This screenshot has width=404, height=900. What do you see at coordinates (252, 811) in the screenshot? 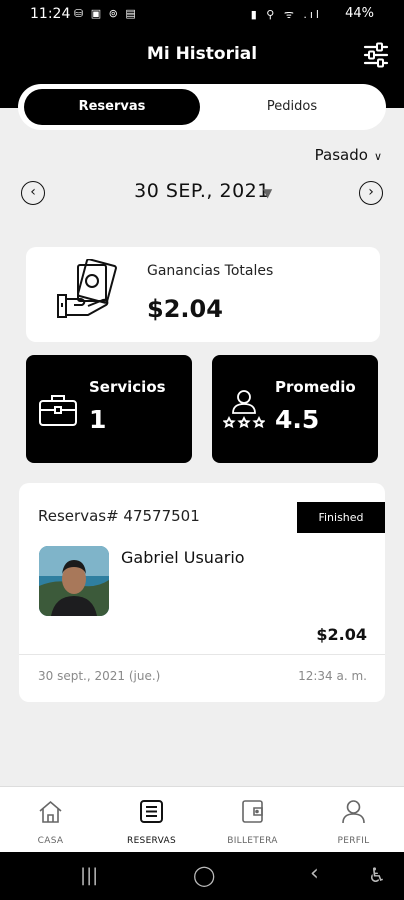
I see `wallet-icon` at bounding box center [252, 811].